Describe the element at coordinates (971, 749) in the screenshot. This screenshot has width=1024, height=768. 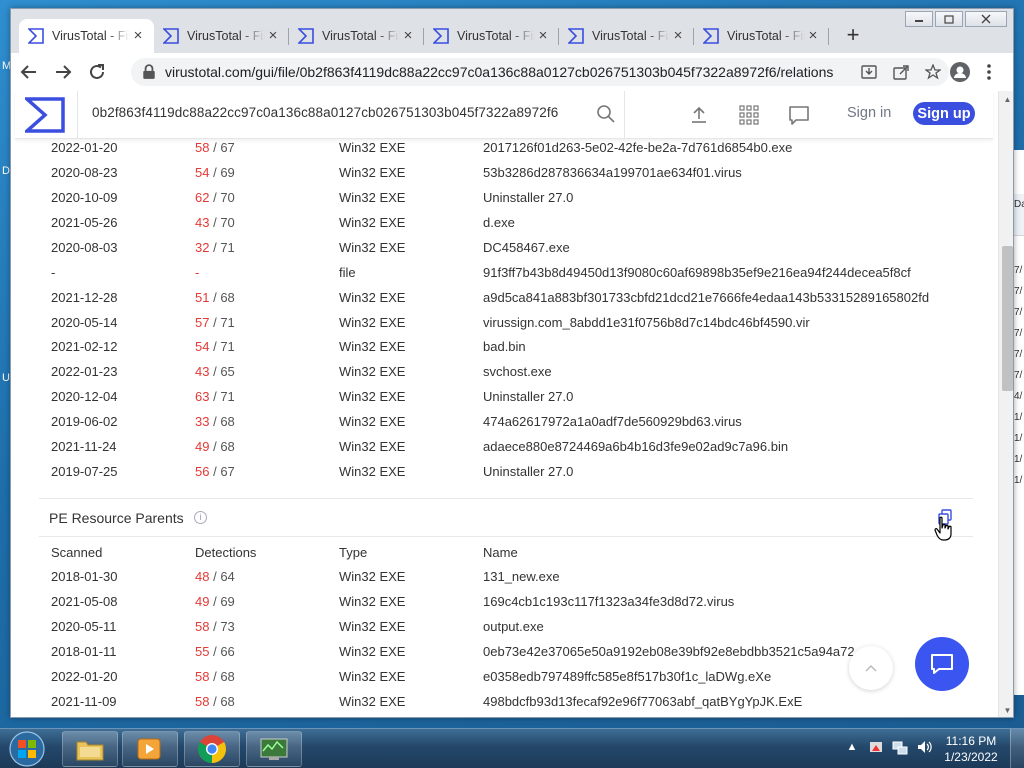
I see `taskbar-clock: 11:16 PM 1/23/2022` at that location.